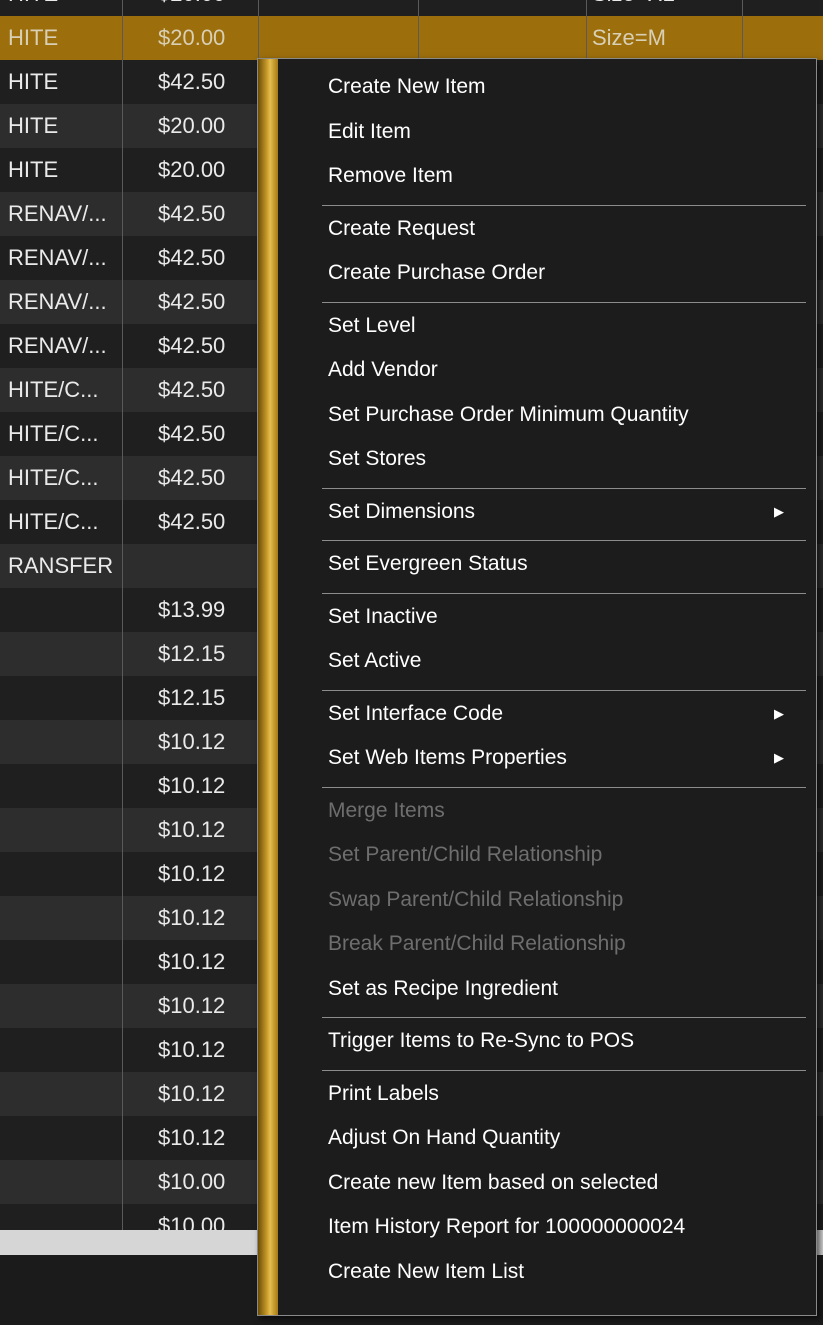 This screenshot has height=1325, width=823. What do you see at coordinates (563, 459) in the screenshot?
I see `menu-item-set-stores: Set Stores` at bounding box center [563, 459].